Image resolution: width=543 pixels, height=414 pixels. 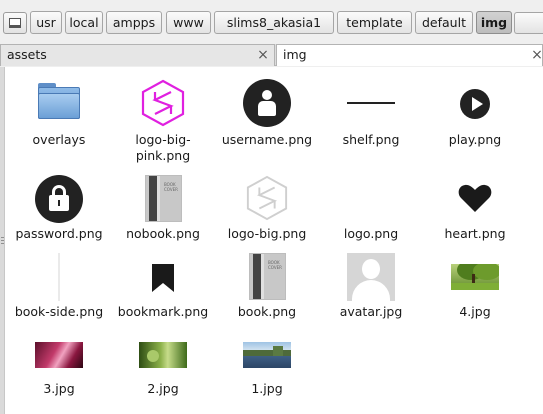 What do you see at coordinates (84, 22) in the screenshot?
I see `crumb-local: local` at bounding box center [84, 22].